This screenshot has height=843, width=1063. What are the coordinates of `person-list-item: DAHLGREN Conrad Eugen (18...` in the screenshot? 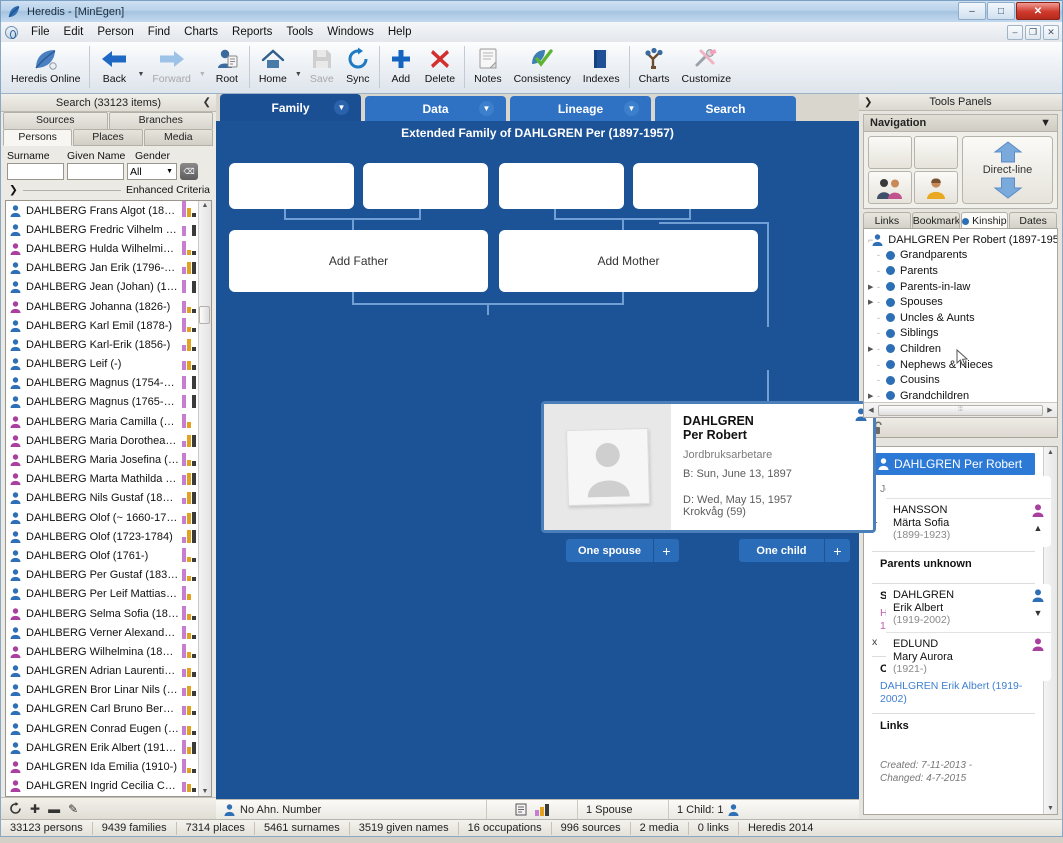 It's located at (102, 728).